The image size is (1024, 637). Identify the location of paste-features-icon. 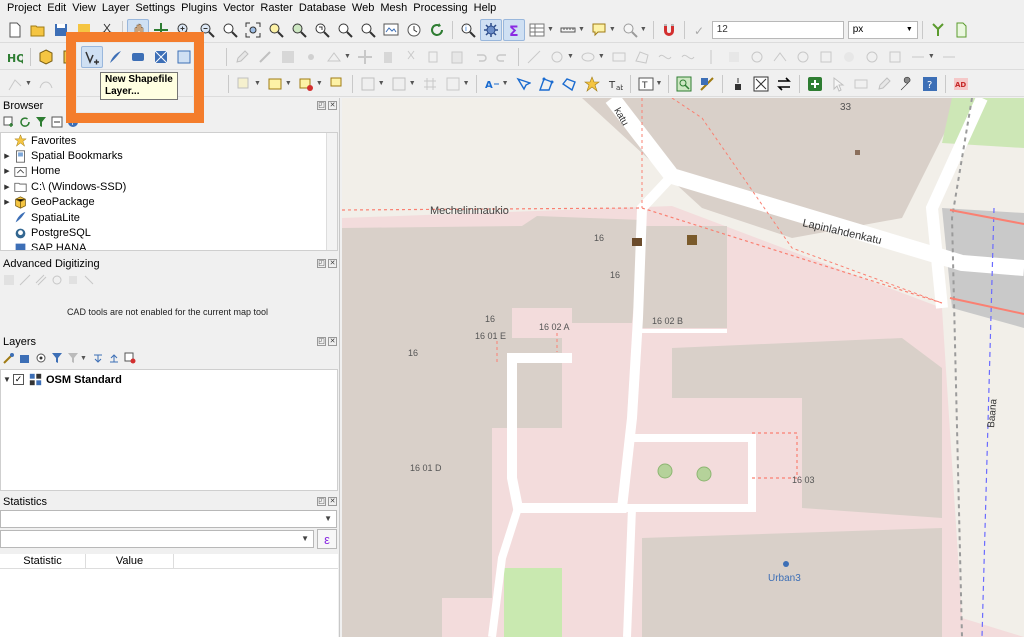
(457, 57).